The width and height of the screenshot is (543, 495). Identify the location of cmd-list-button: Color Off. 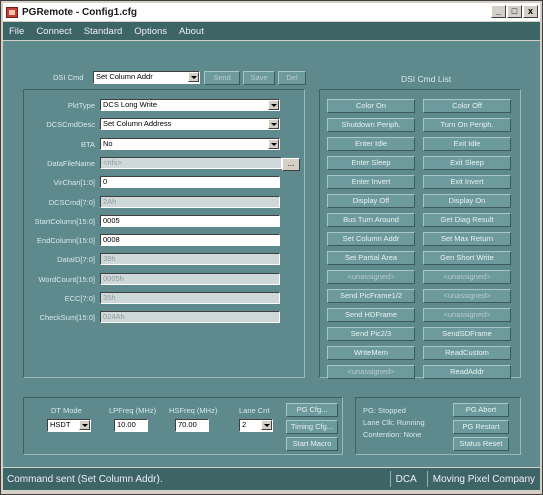
(467, 106).